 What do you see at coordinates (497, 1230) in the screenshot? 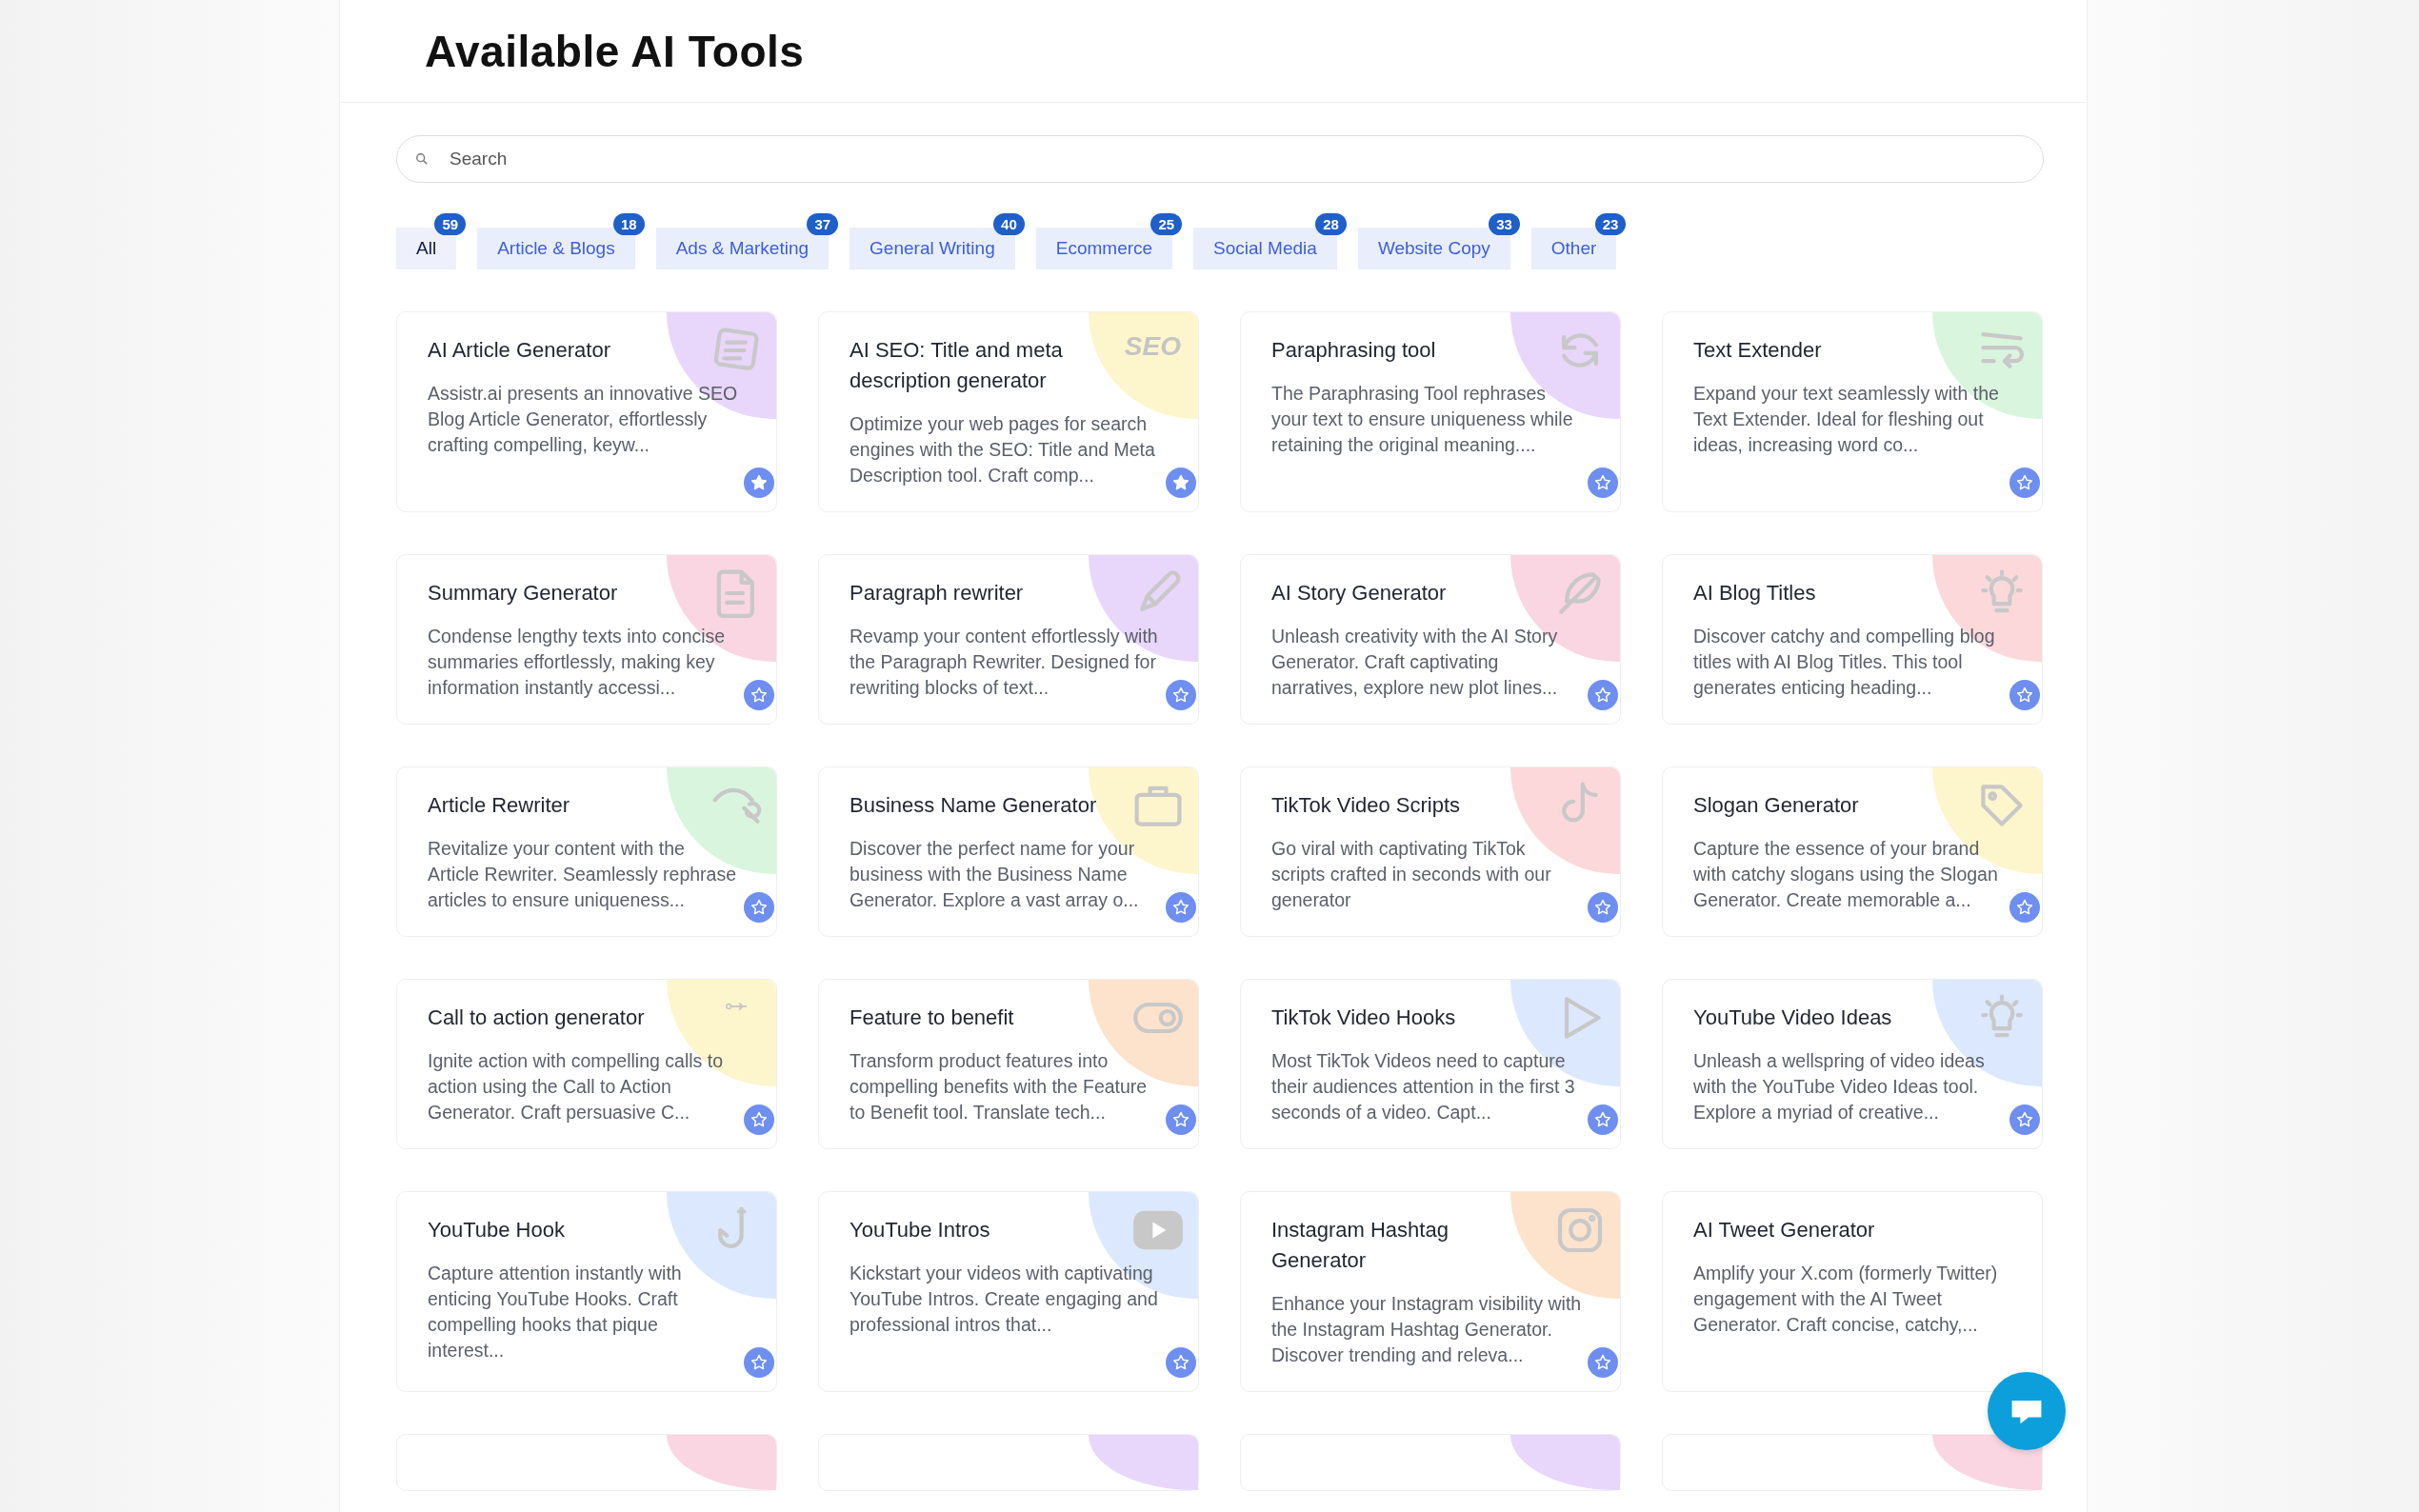
I see `card-title: YouTube Hook` at bounding box center [497, 1230].